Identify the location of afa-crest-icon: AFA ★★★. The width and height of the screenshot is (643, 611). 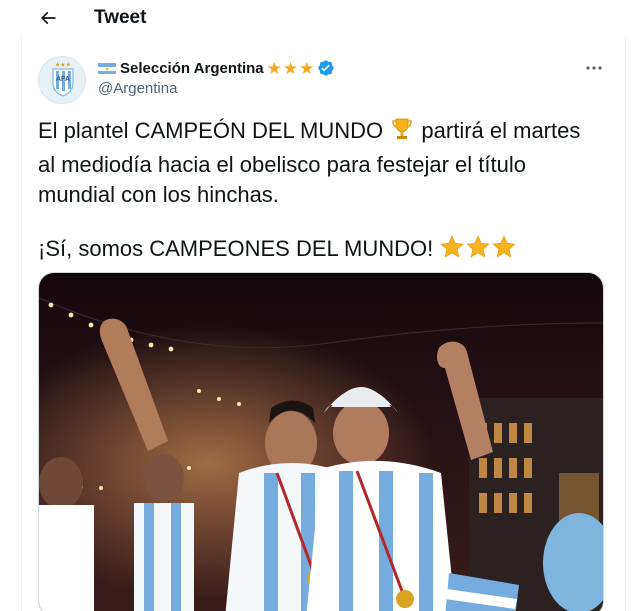
(62, 80).